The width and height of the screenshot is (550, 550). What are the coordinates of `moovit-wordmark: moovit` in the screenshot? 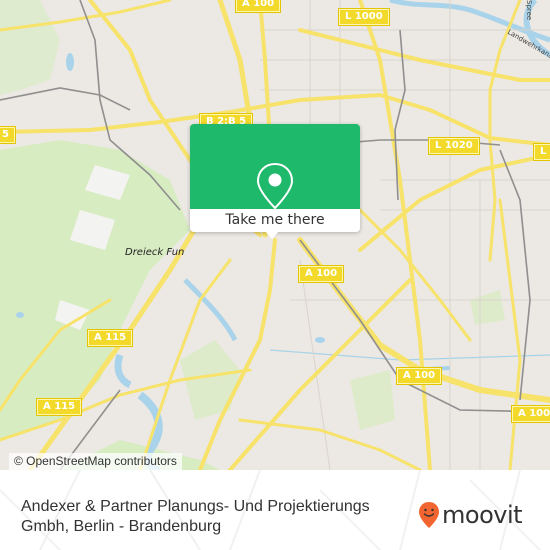 It's located at (482, 515).